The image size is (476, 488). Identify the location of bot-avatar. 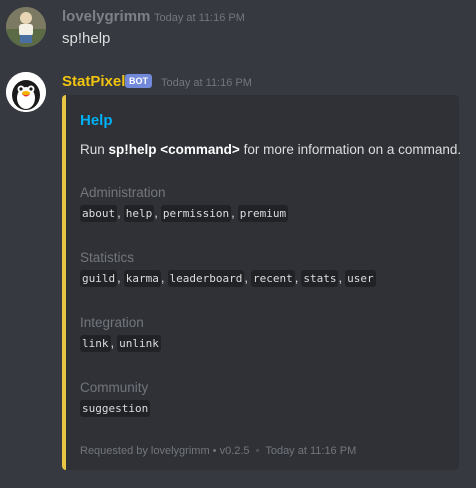
(26, 92).